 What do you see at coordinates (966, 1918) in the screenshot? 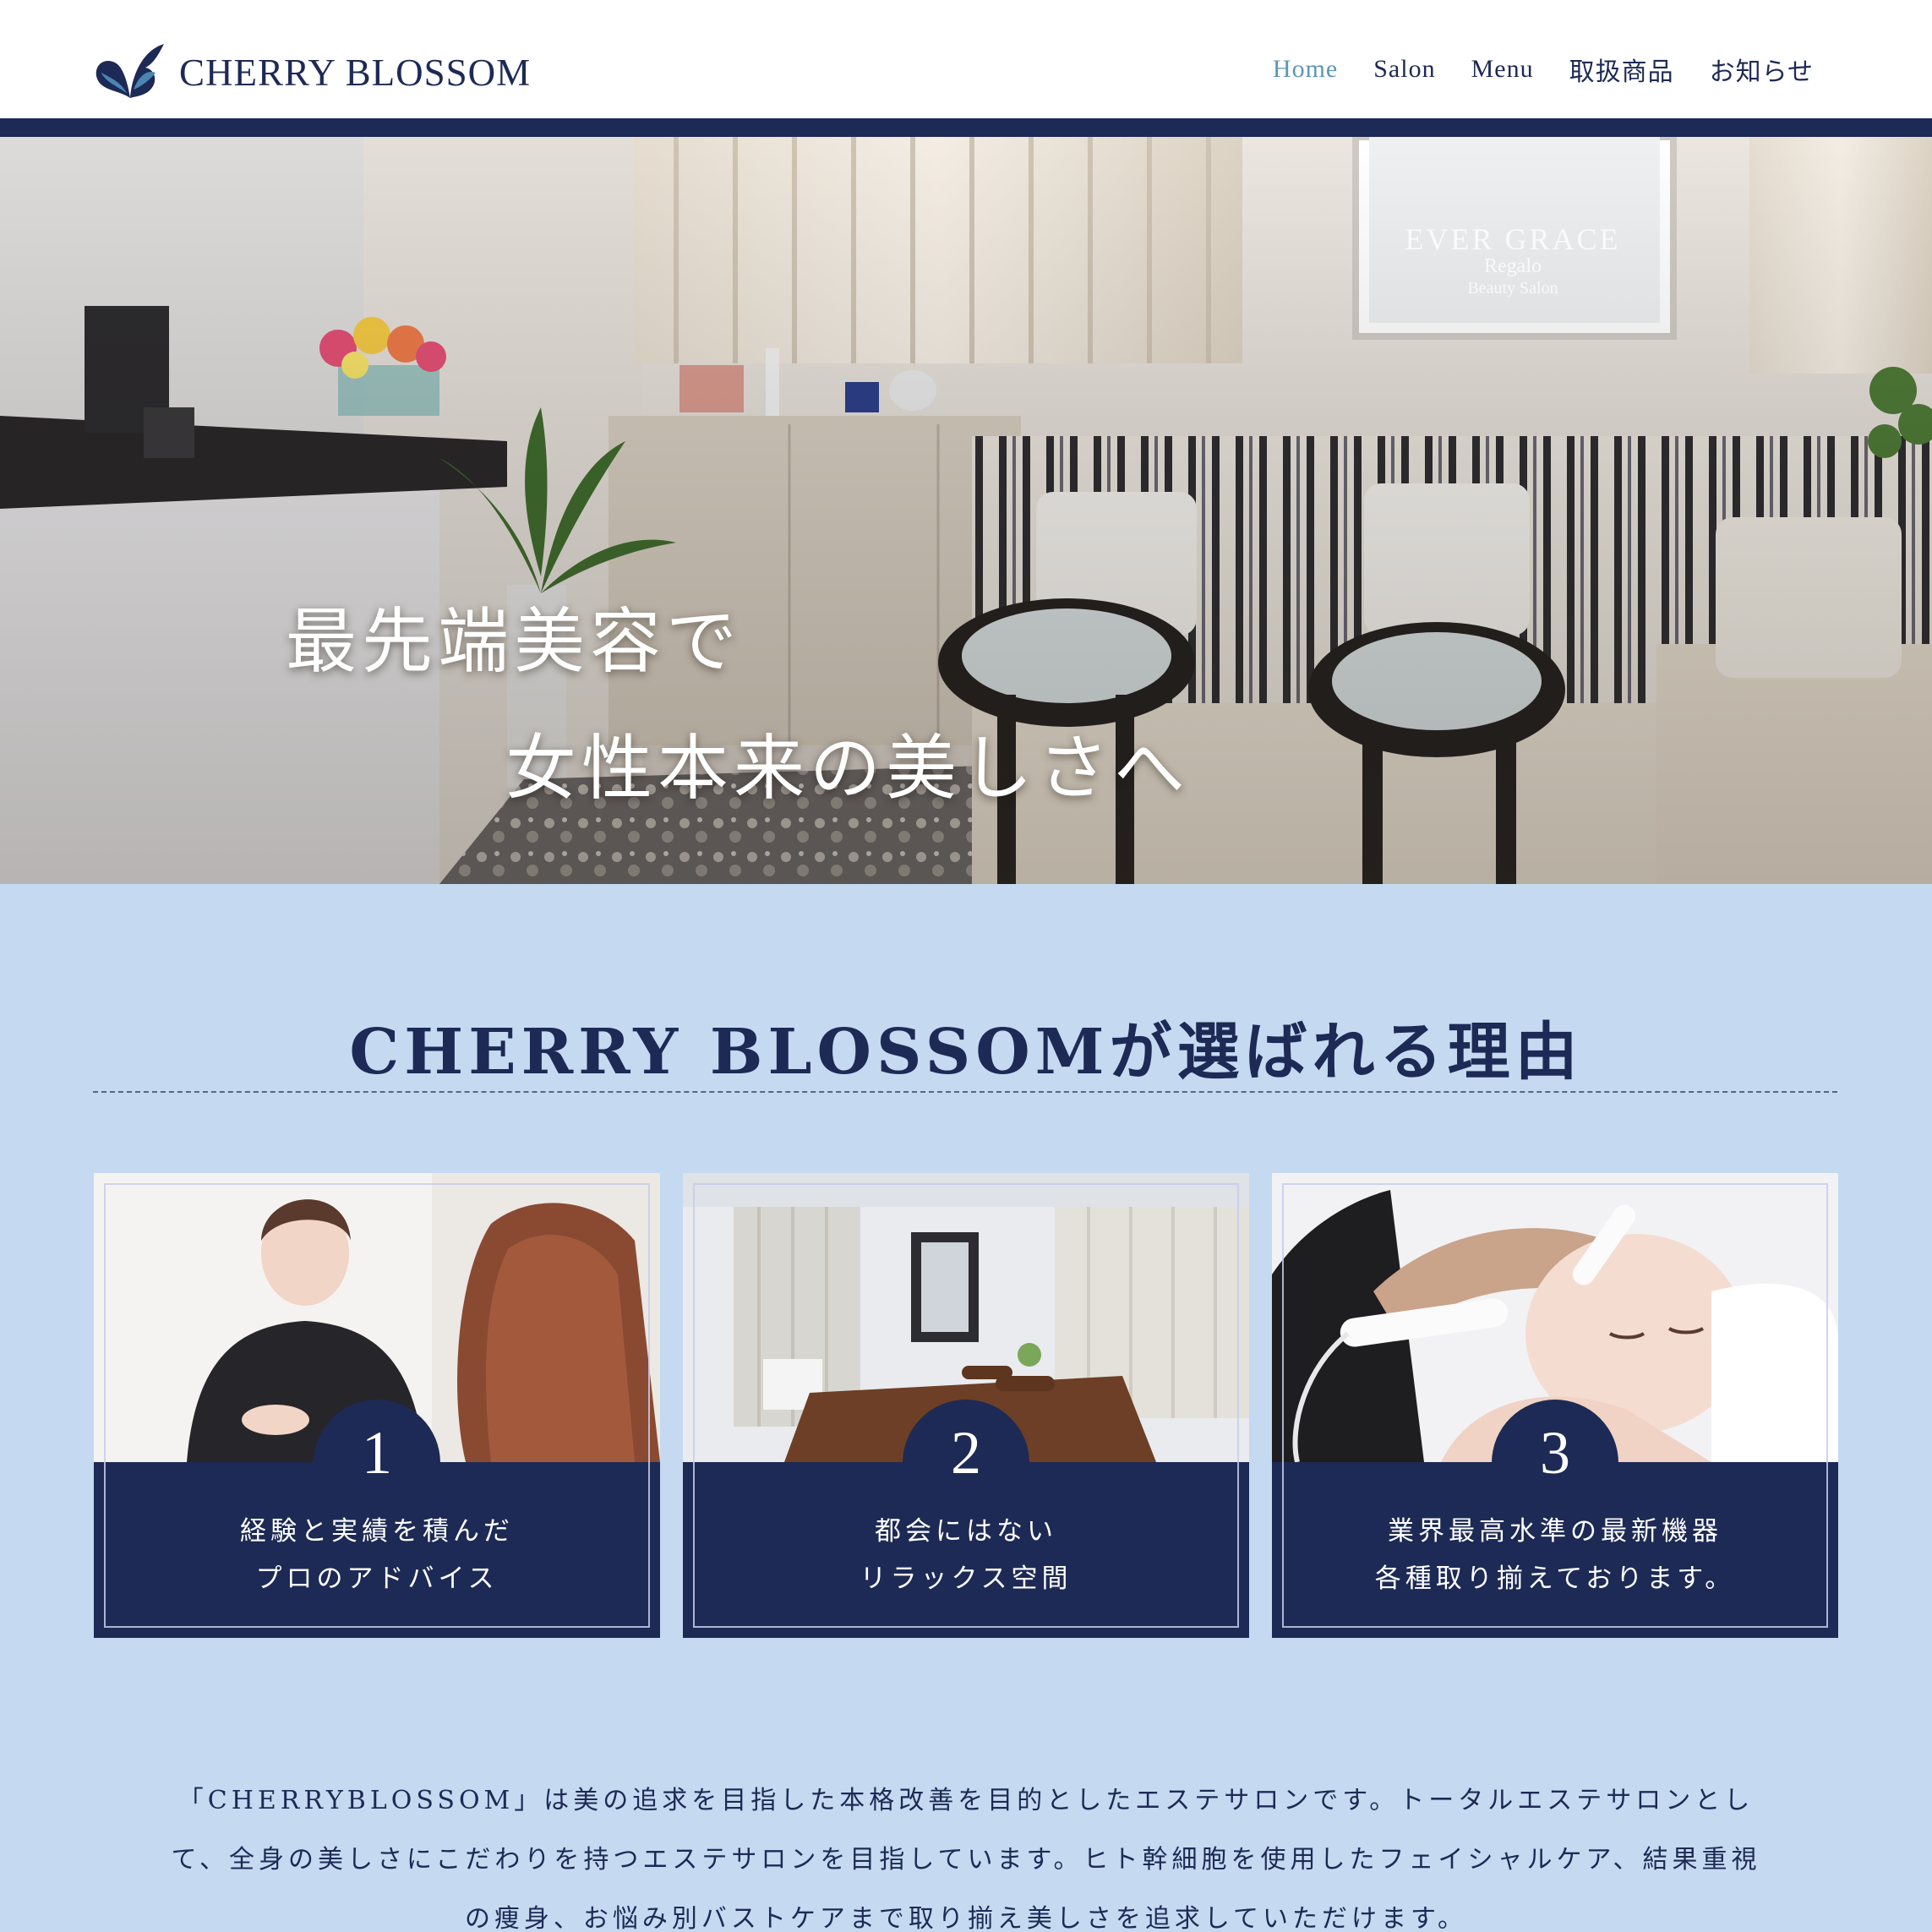
I see `intro-line-3: の痩身、お悩み別バストケアまで取り揃え美しさを追求していただけます。` at bounding box center [966, 1918].